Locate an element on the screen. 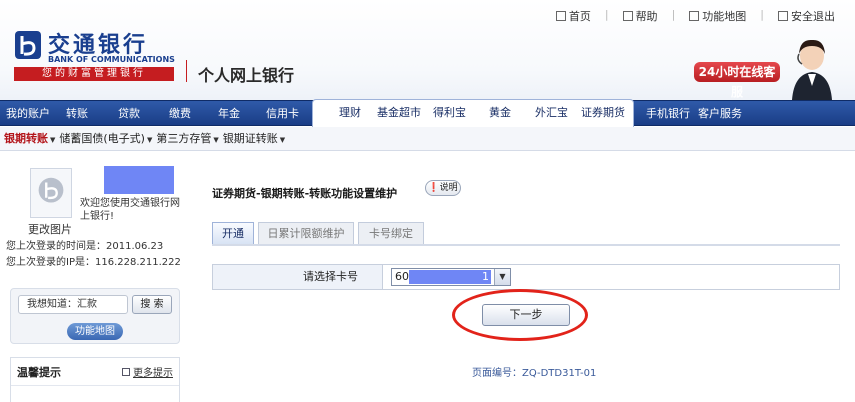  nav-investment-group: 理财 基金超市 得利宝 黄金 外汇宝 证券期货 is located at coordinates (473, 113).